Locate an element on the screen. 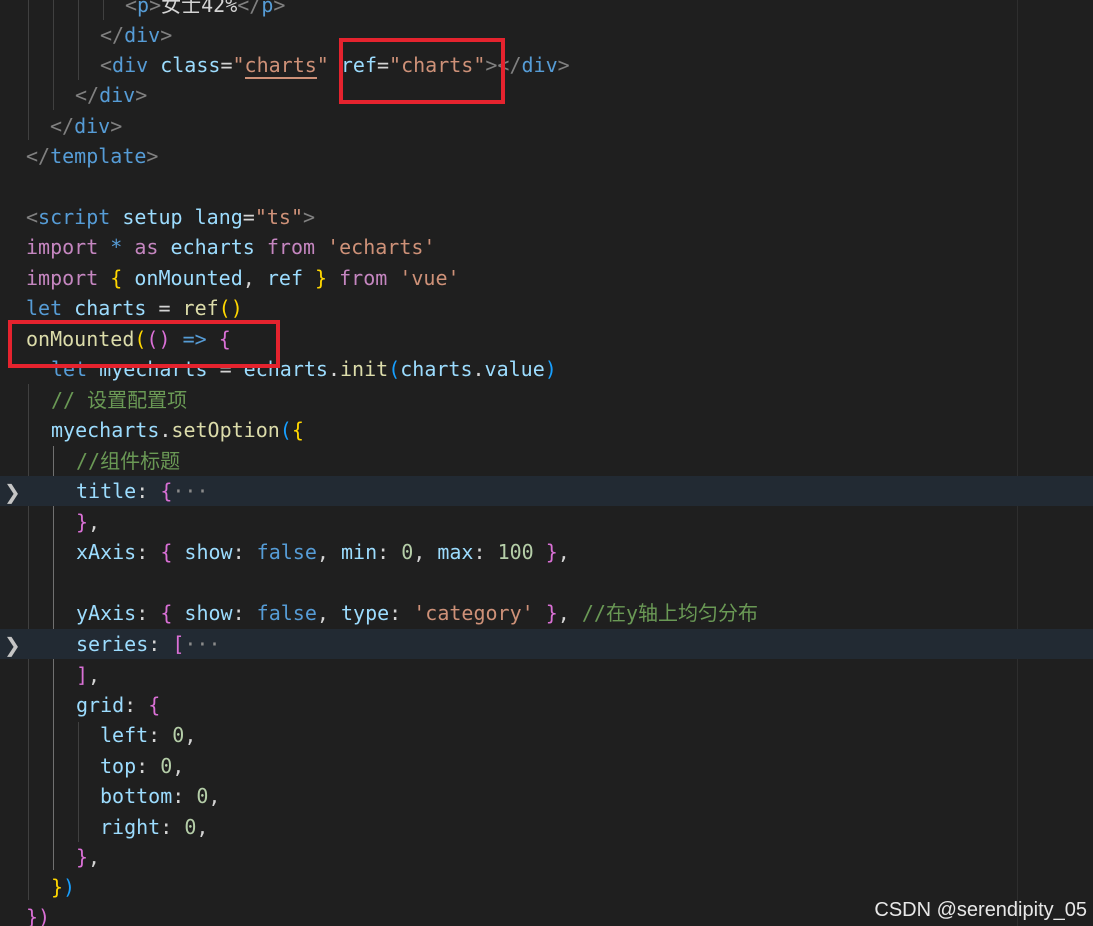  code-line: left: 0, is located at coordinates (546, 735).